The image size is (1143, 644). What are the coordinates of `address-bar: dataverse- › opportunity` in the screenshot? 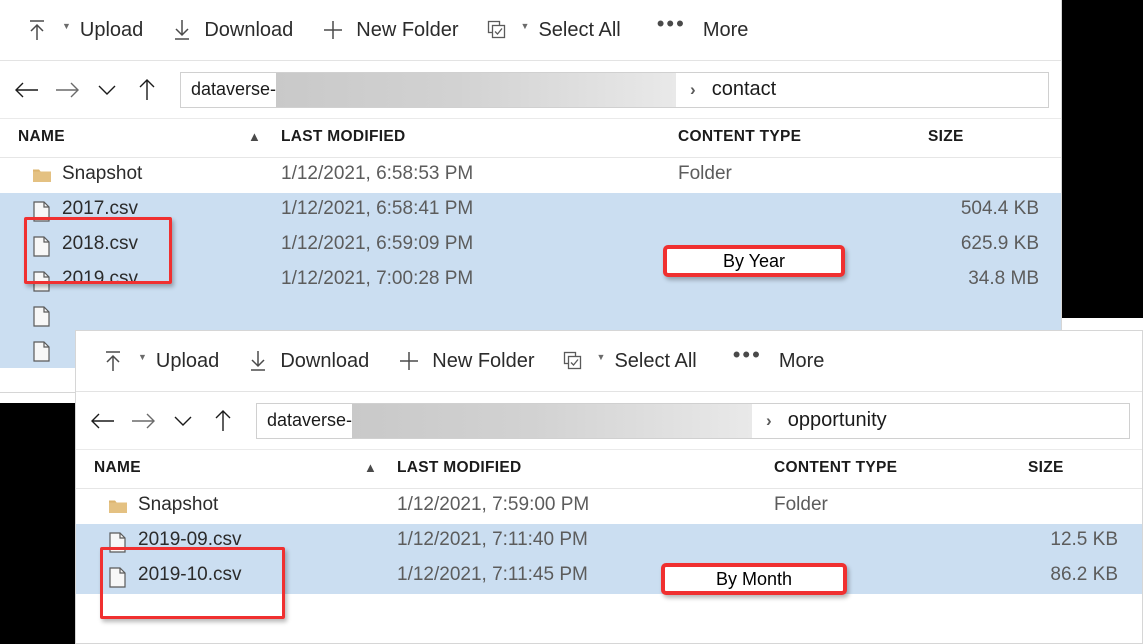 It's located at (609, 420).